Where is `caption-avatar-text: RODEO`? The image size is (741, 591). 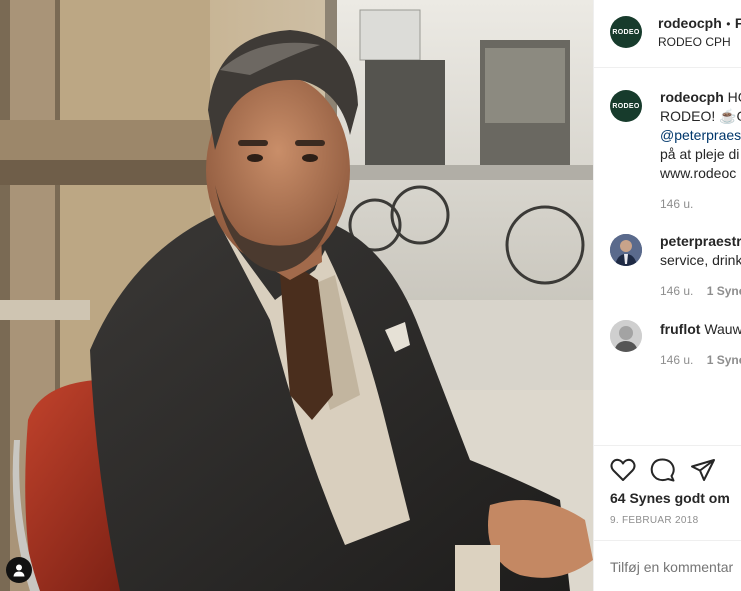
caption-avatar-text: RODEO is located at coordinates (626, 106).